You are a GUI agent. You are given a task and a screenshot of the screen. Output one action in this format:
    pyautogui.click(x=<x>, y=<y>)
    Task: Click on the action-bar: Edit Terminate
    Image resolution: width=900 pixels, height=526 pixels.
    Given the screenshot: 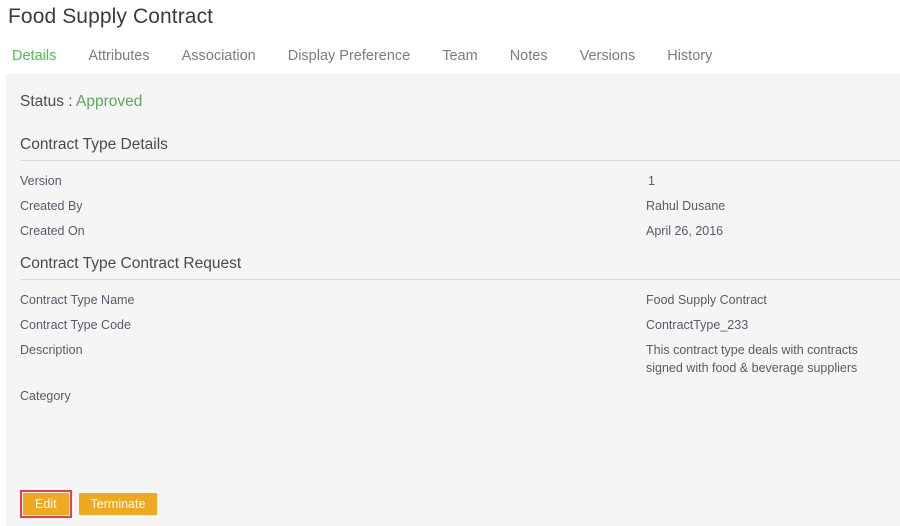 What is the action you would take?
    pyautogui.click(x=89, y=504)
    